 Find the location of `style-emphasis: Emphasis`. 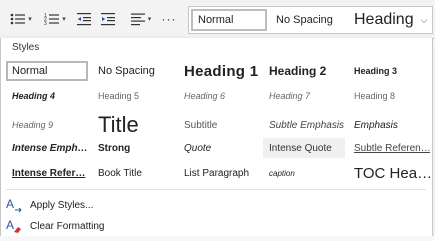

style-emphasis: Emphasis is located at coordinates (389, 125).